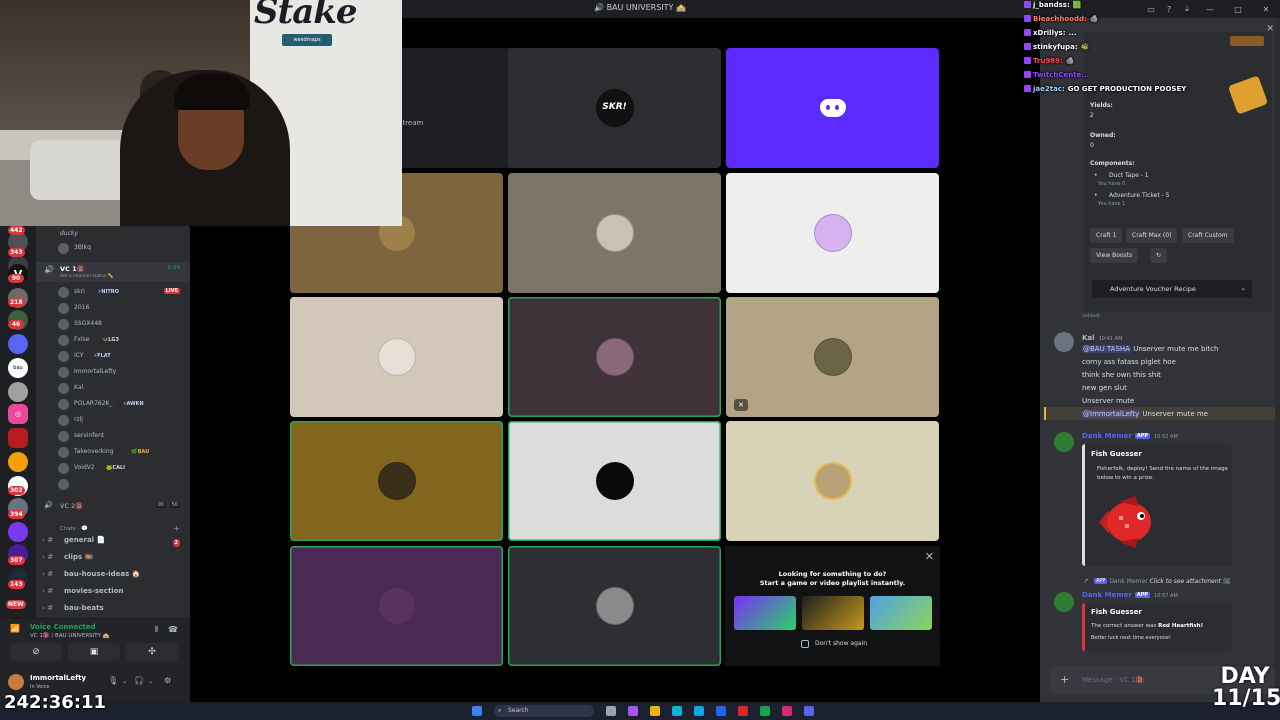 This screenshot has width=1280, height=720. What do you see at coordinates (36, 652) in the screenshot?
I see `camera-button: ⊘` at bounding box center [36, 652].